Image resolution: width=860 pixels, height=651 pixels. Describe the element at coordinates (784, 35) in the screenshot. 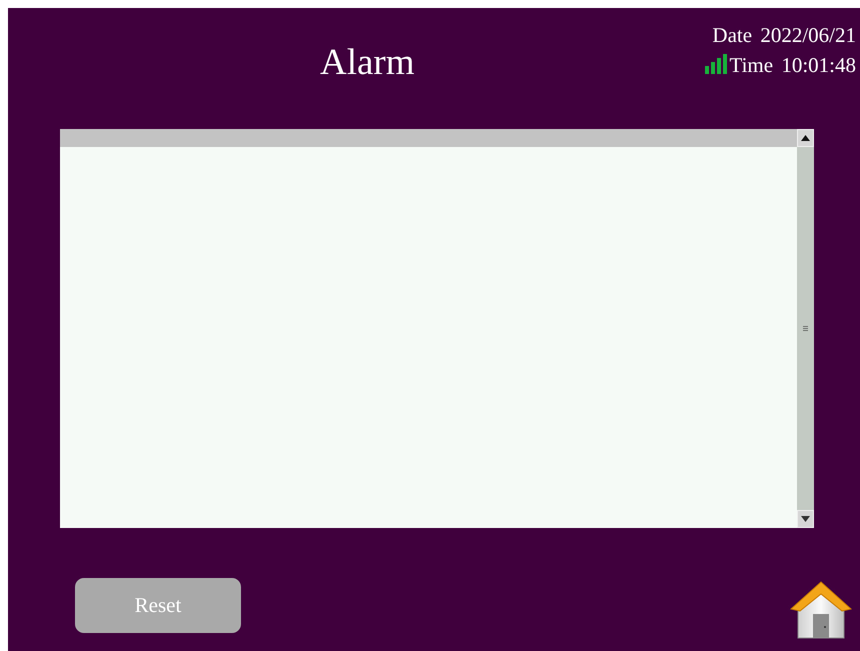

I see `date-text: Date 2022/06/21` at that location.